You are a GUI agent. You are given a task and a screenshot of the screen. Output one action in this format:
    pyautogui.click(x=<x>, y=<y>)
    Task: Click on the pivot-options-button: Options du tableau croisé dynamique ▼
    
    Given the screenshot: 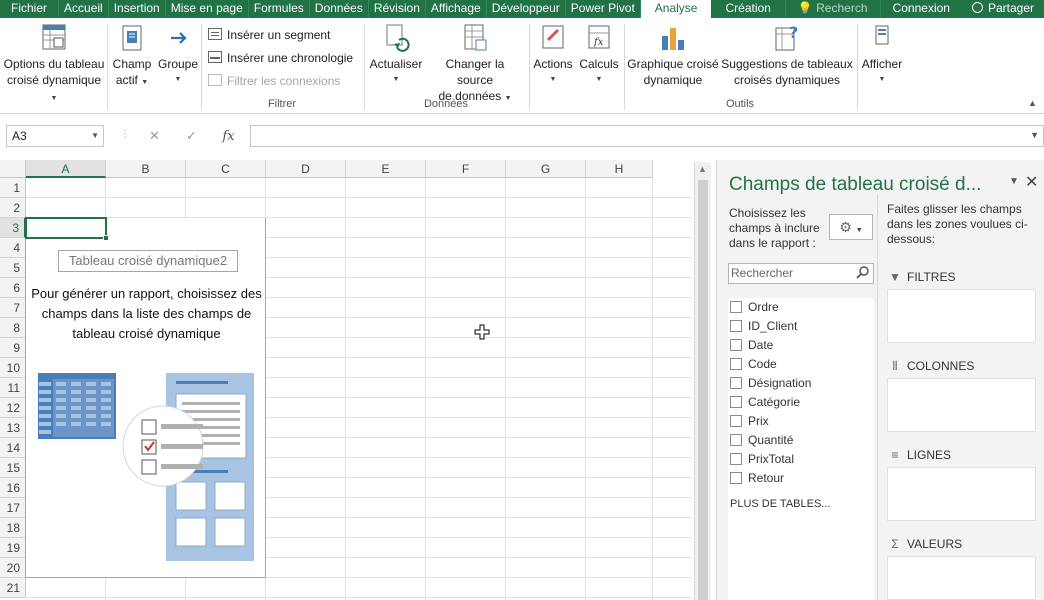 What is the action you would take?
    pyautogui.click(x=54, y=64)
    